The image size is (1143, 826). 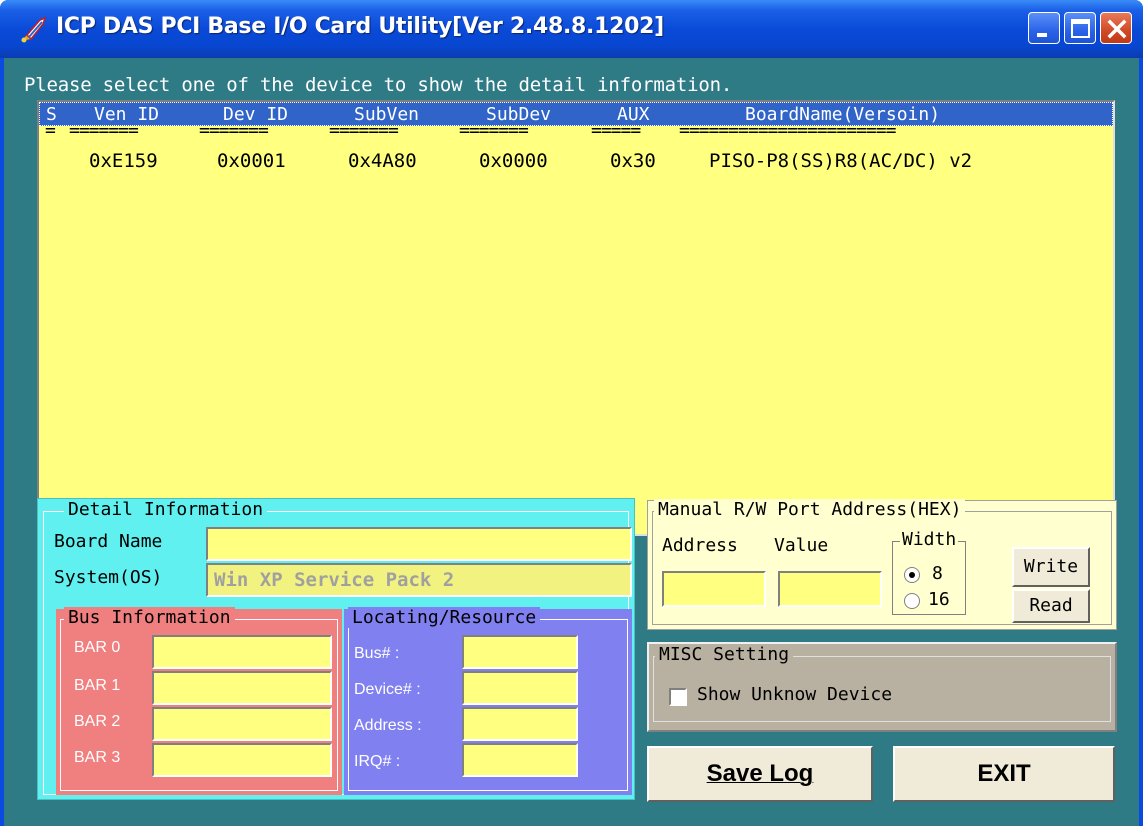 What do you see at coordinates (1042, 35) in the screenshot?
I see `minimize-icon` at bounding box center [1042, 35].